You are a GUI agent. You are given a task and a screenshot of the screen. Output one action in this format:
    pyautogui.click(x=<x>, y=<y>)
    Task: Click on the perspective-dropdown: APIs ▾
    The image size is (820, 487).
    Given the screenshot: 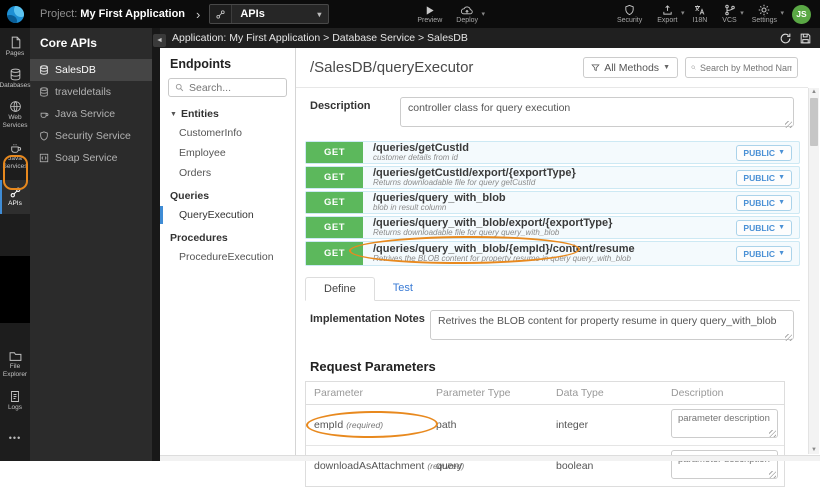 What is the action you would take?
    pyautogui.click(x=269, y=14)
    